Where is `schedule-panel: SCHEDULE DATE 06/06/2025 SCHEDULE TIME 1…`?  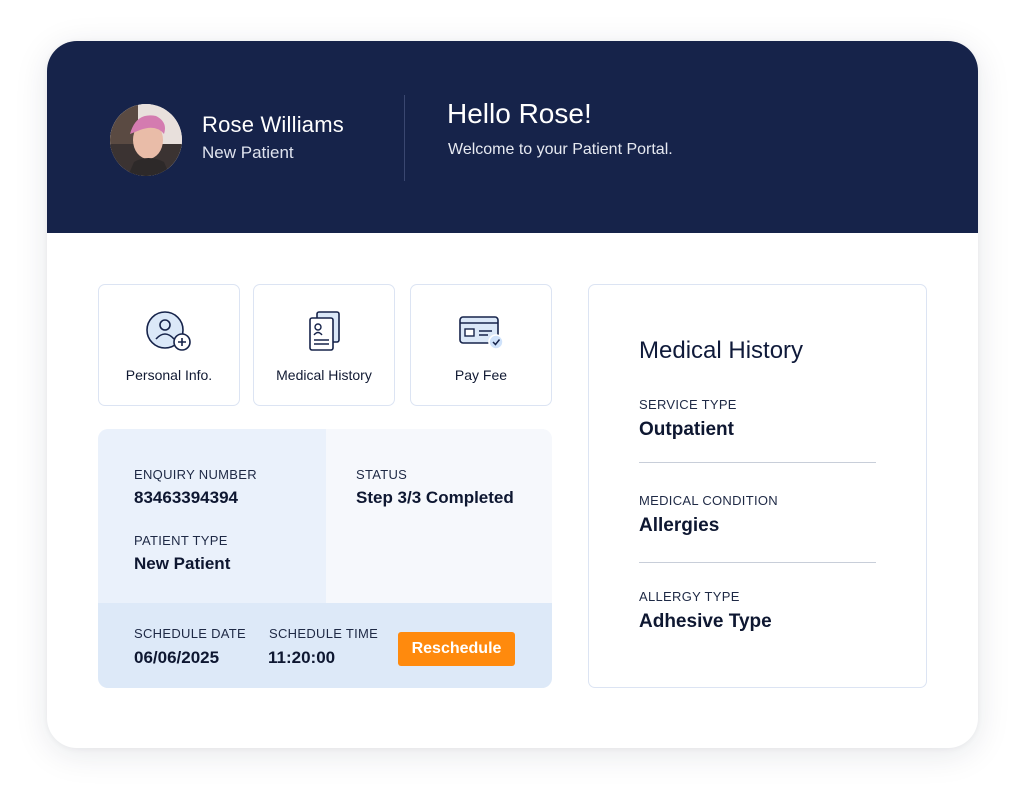
schedule-panel: SCHEDULE DATE 06/06/2025 SCHEDULE TIME 1… is located at coordinates (325, 645).